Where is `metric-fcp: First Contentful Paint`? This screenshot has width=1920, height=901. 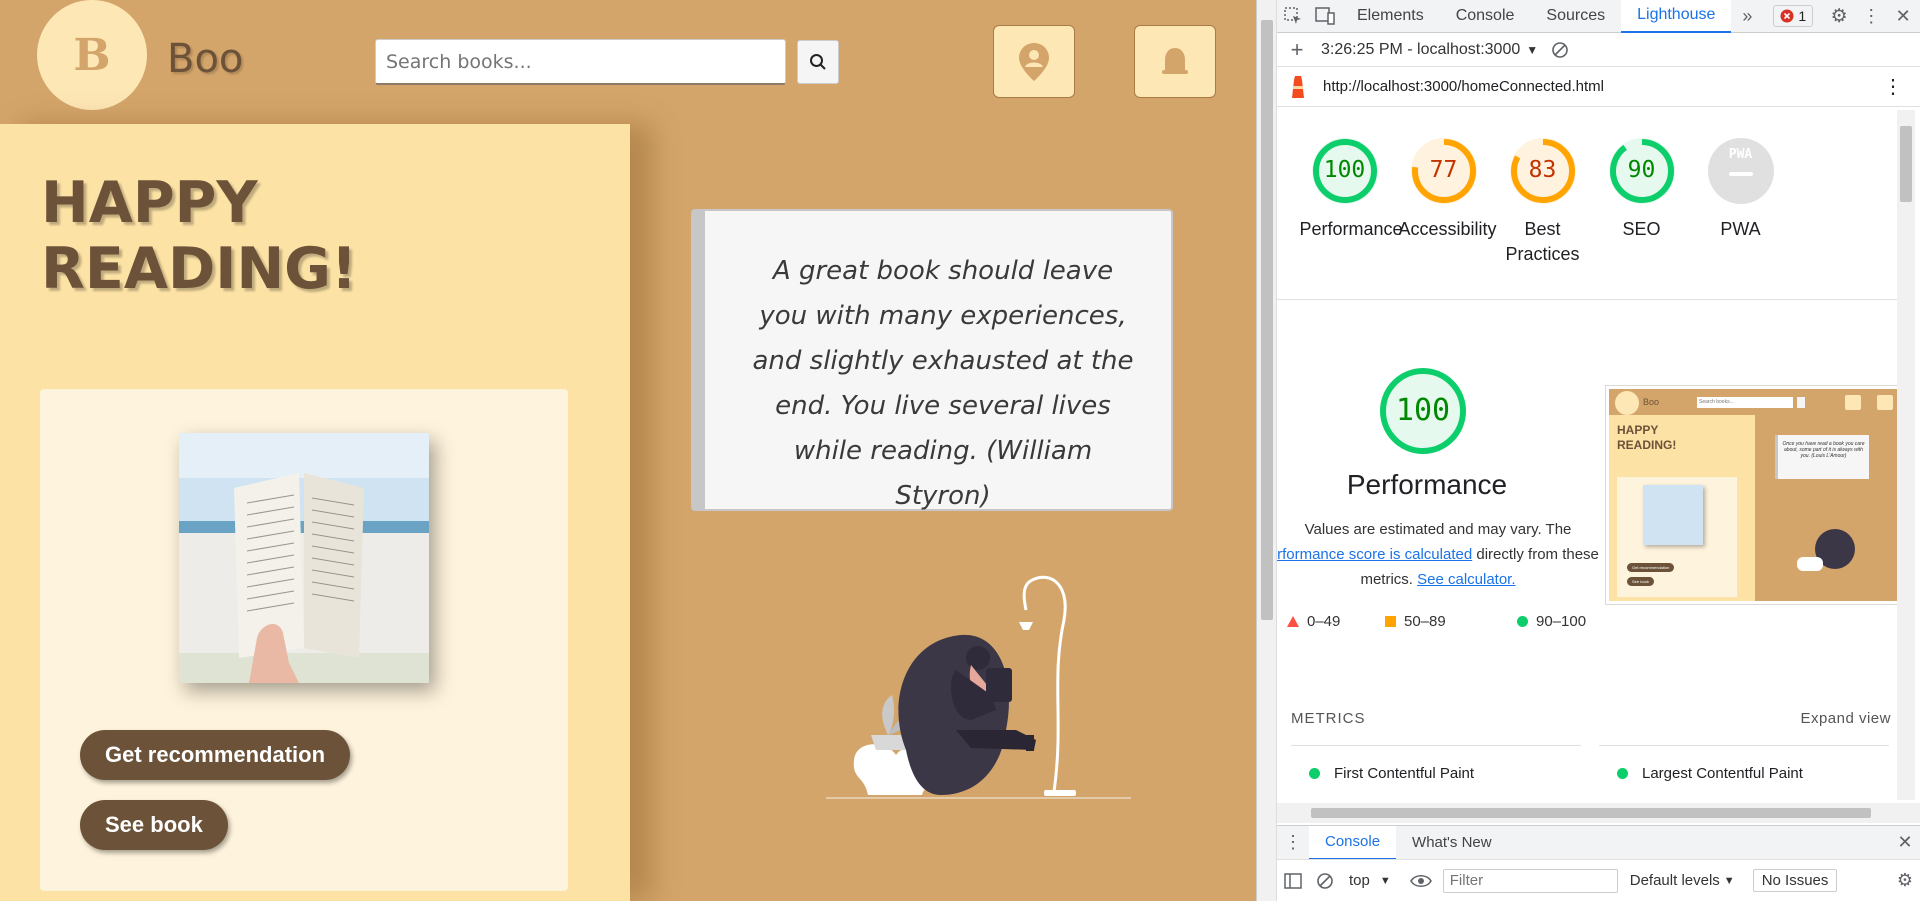
metric-fcp: First Contentful Paint is located at coordinates (1391, 773).